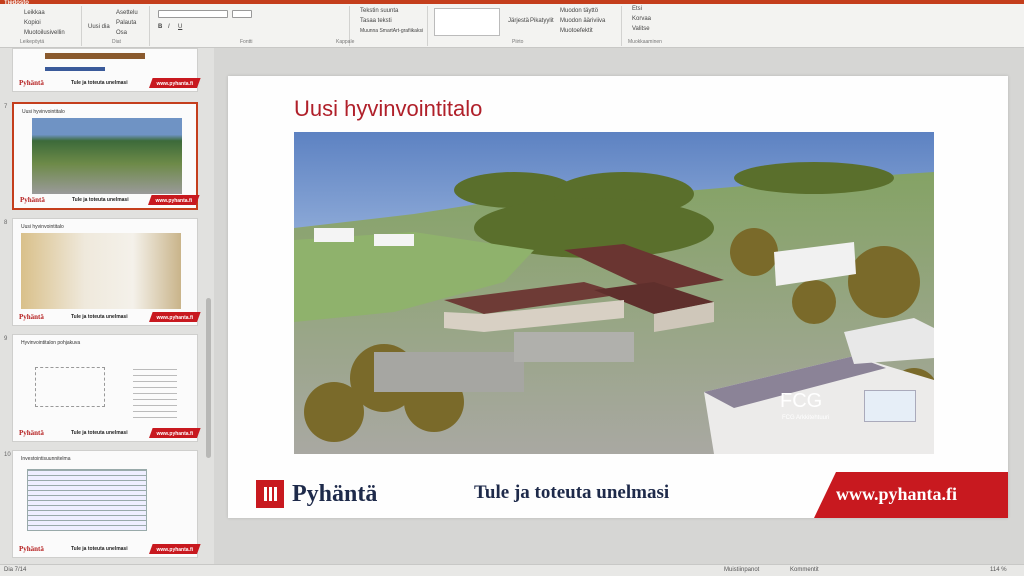 This screenshot has height=576, width=1024. What do you see at coordinates (542, 21) in the screenshot?
I see `quick-styles-button: Pikatyylit` at bounding box center [542, 21].